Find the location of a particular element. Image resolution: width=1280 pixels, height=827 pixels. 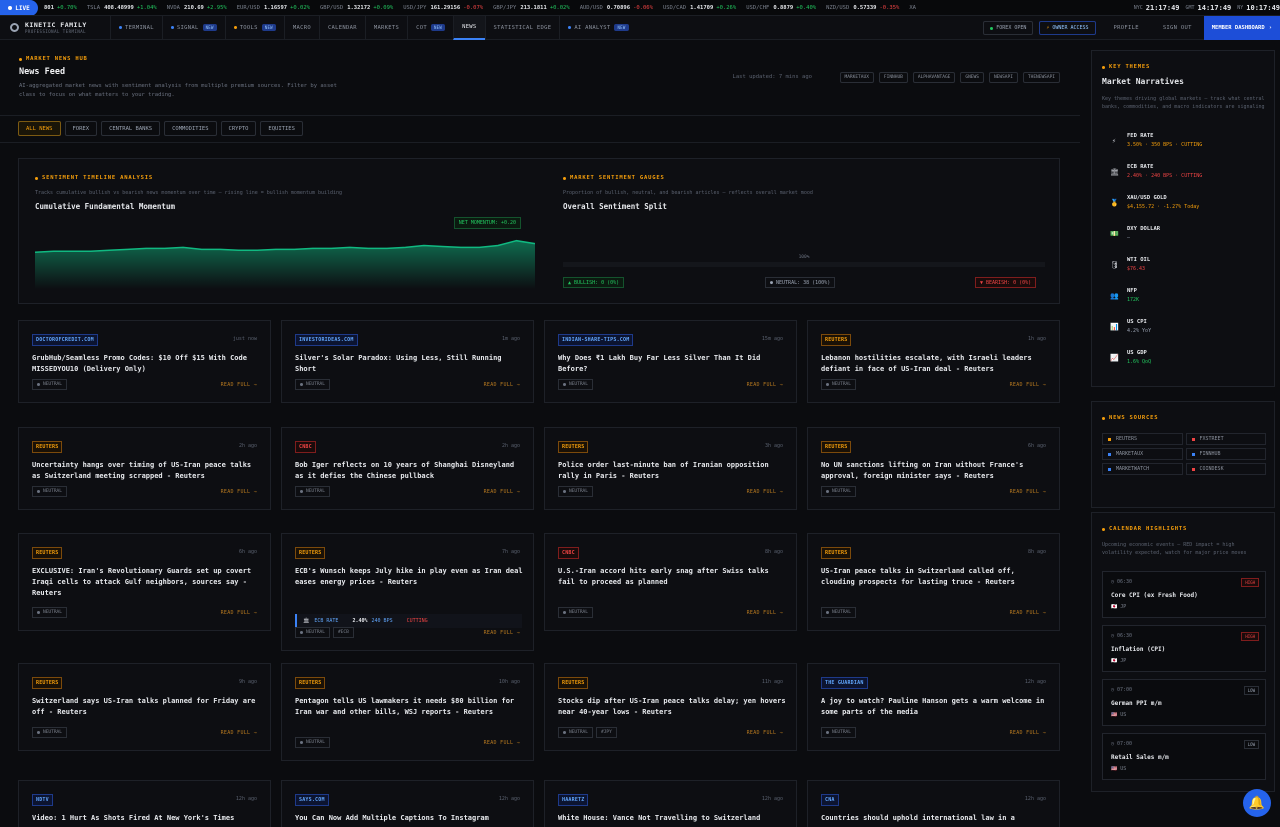

nav-tab-news: NEWS is located at coordinates (469, 27).